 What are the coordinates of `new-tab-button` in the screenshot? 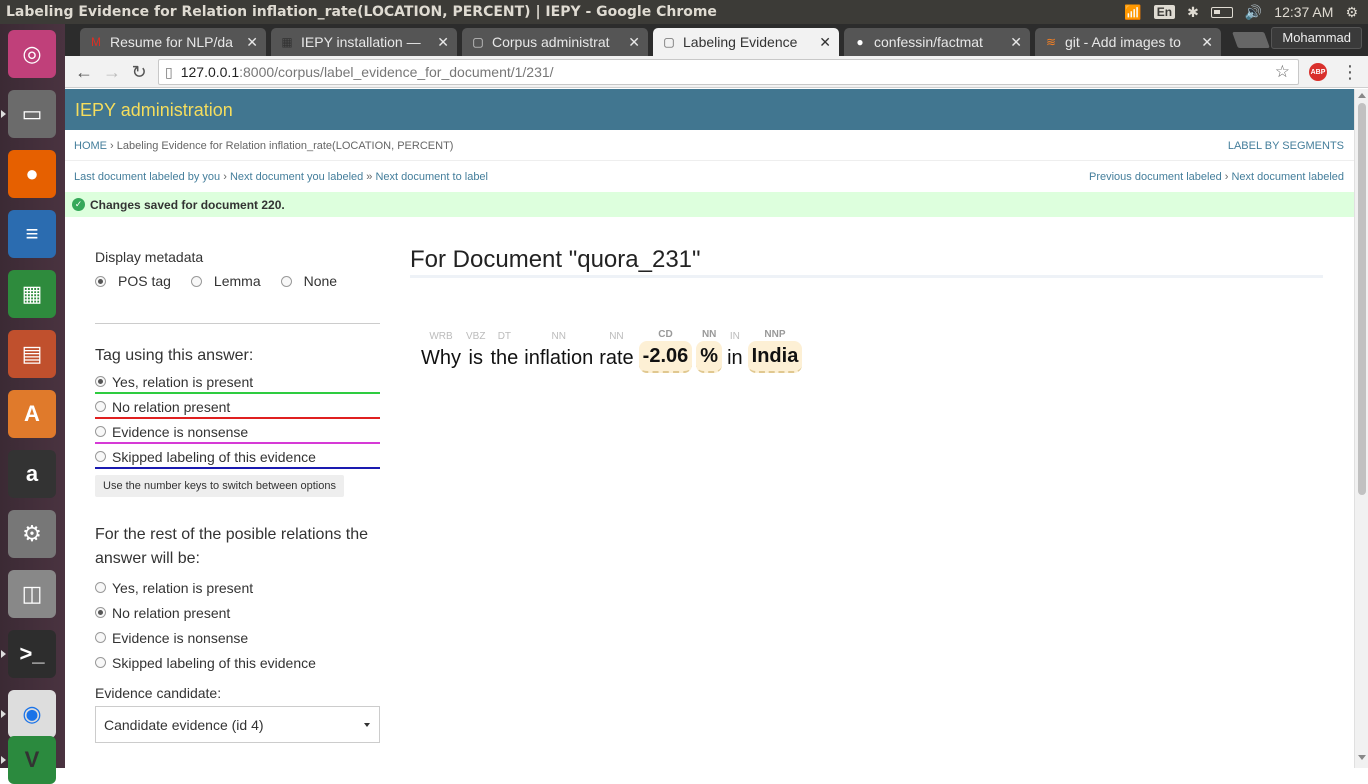 It's located at (1251, 40).